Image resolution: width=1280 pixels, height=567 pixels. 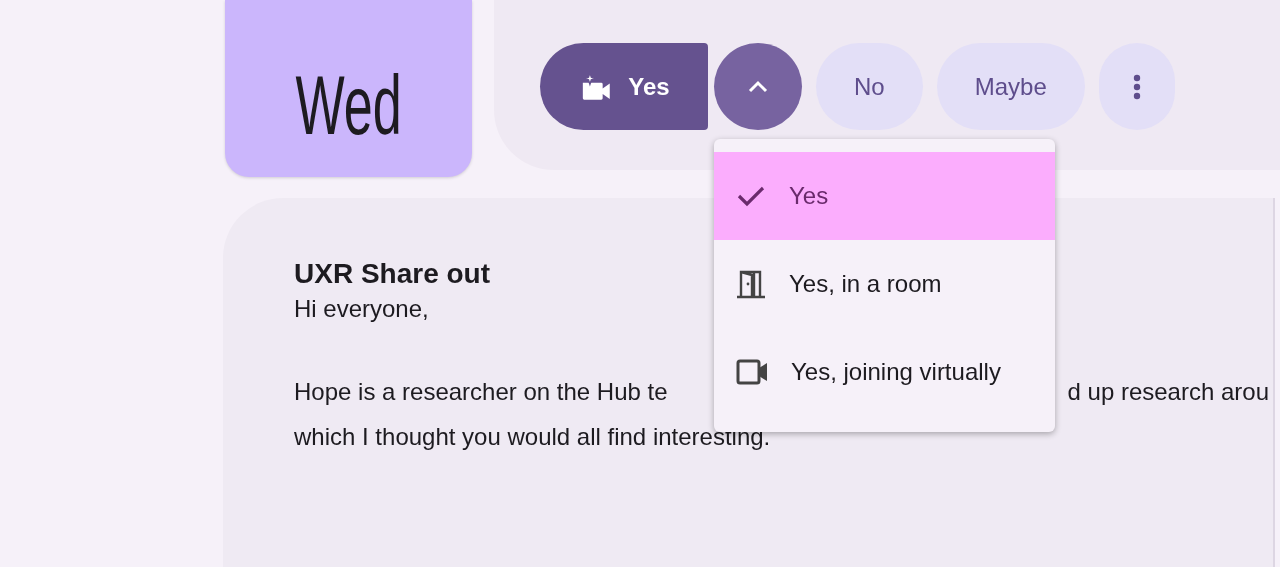 What do you see at coordinates (1010, 86) in the screenshot?
I see `rsvp-button: Maybe` at bounding box center [1010, 86].